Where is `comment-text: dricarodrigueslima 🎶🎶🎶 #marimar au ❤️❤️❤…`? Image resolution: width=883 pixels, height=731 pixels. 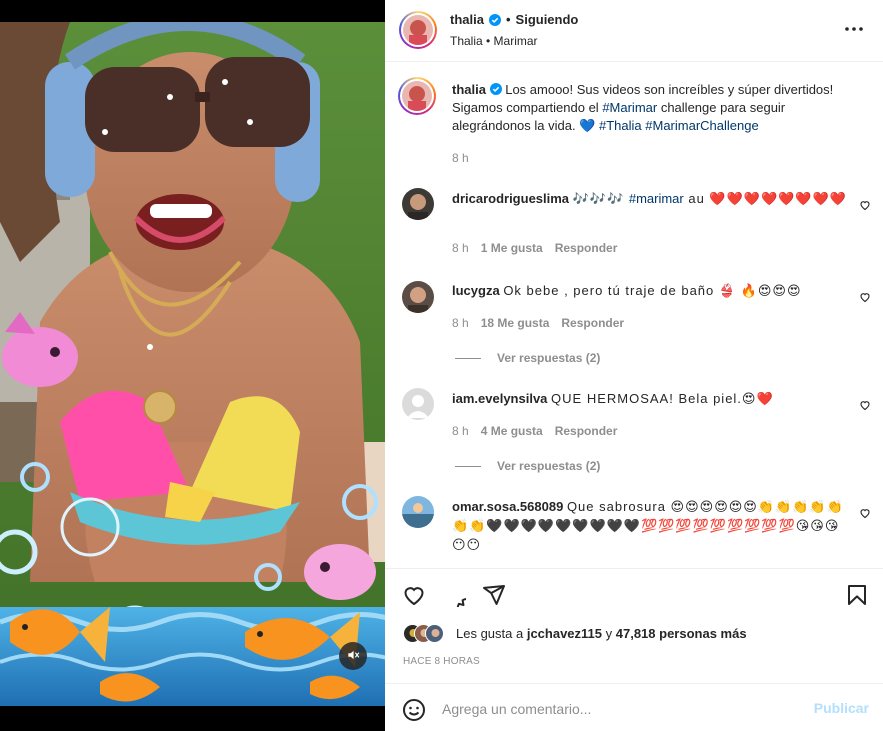
comment-text: dricarodrigueslima 🎶🎶🎶 #marimar au ❤️❤️❤… is located at coordinates (649, 198).